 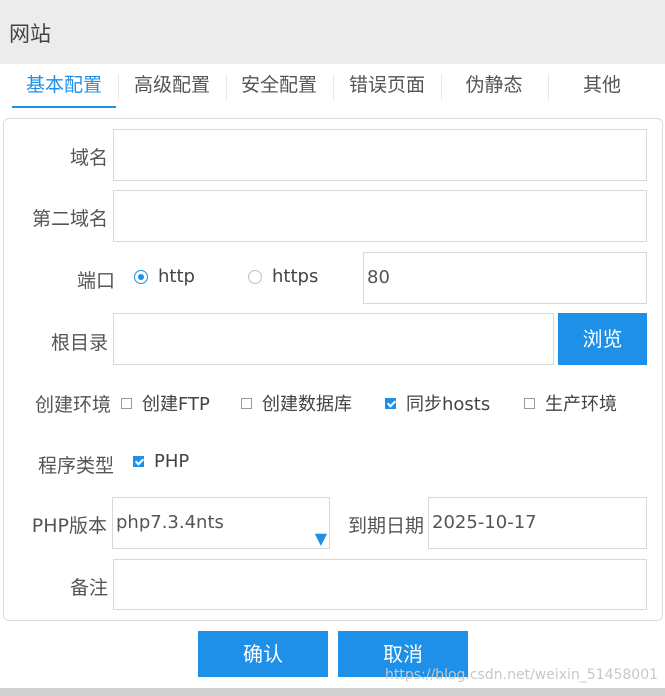 I want to click on env-option-database: 创建数据库, so click(x=296, y=403).